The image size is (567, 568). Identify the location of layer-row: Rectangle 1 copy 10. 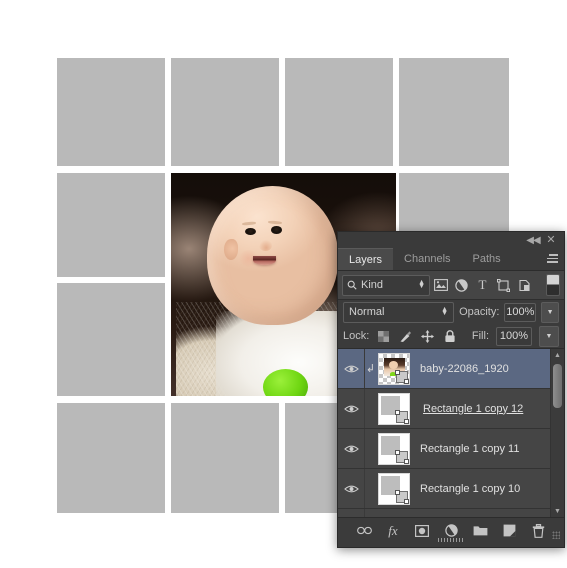
(451, 489).